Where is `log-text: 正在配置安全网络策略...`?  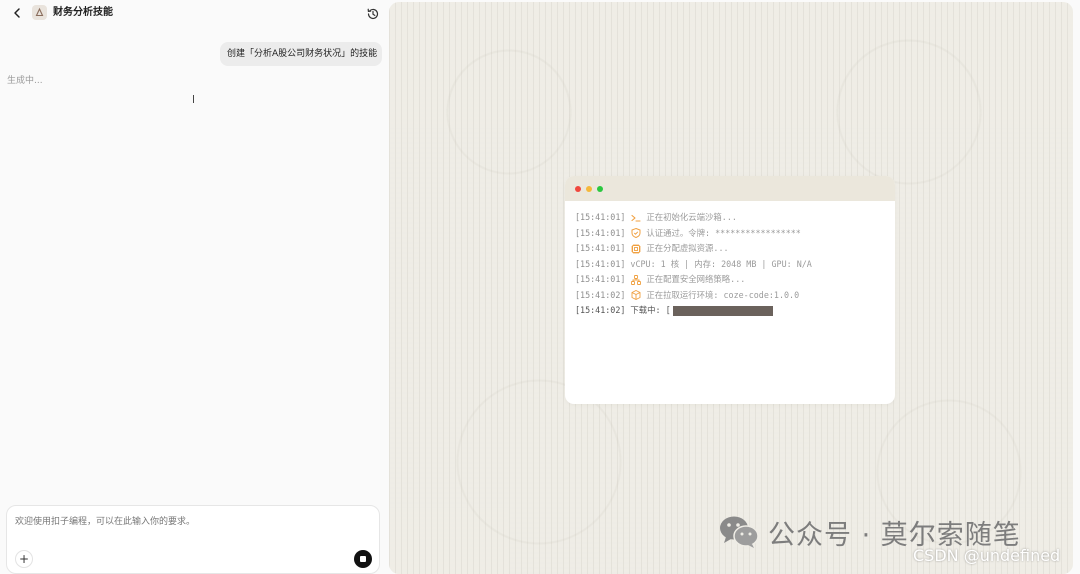 log-text: 正在配置安全网络策略... is located at coordinates (696, 279).